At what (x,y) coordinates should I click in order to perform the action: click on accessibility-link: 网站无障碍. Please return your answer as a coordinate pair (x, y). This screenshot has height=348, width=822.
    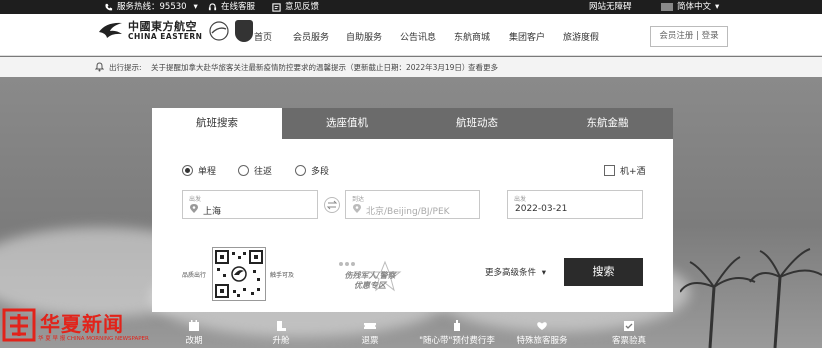
    Looking at the image, I should click on (610, 7).